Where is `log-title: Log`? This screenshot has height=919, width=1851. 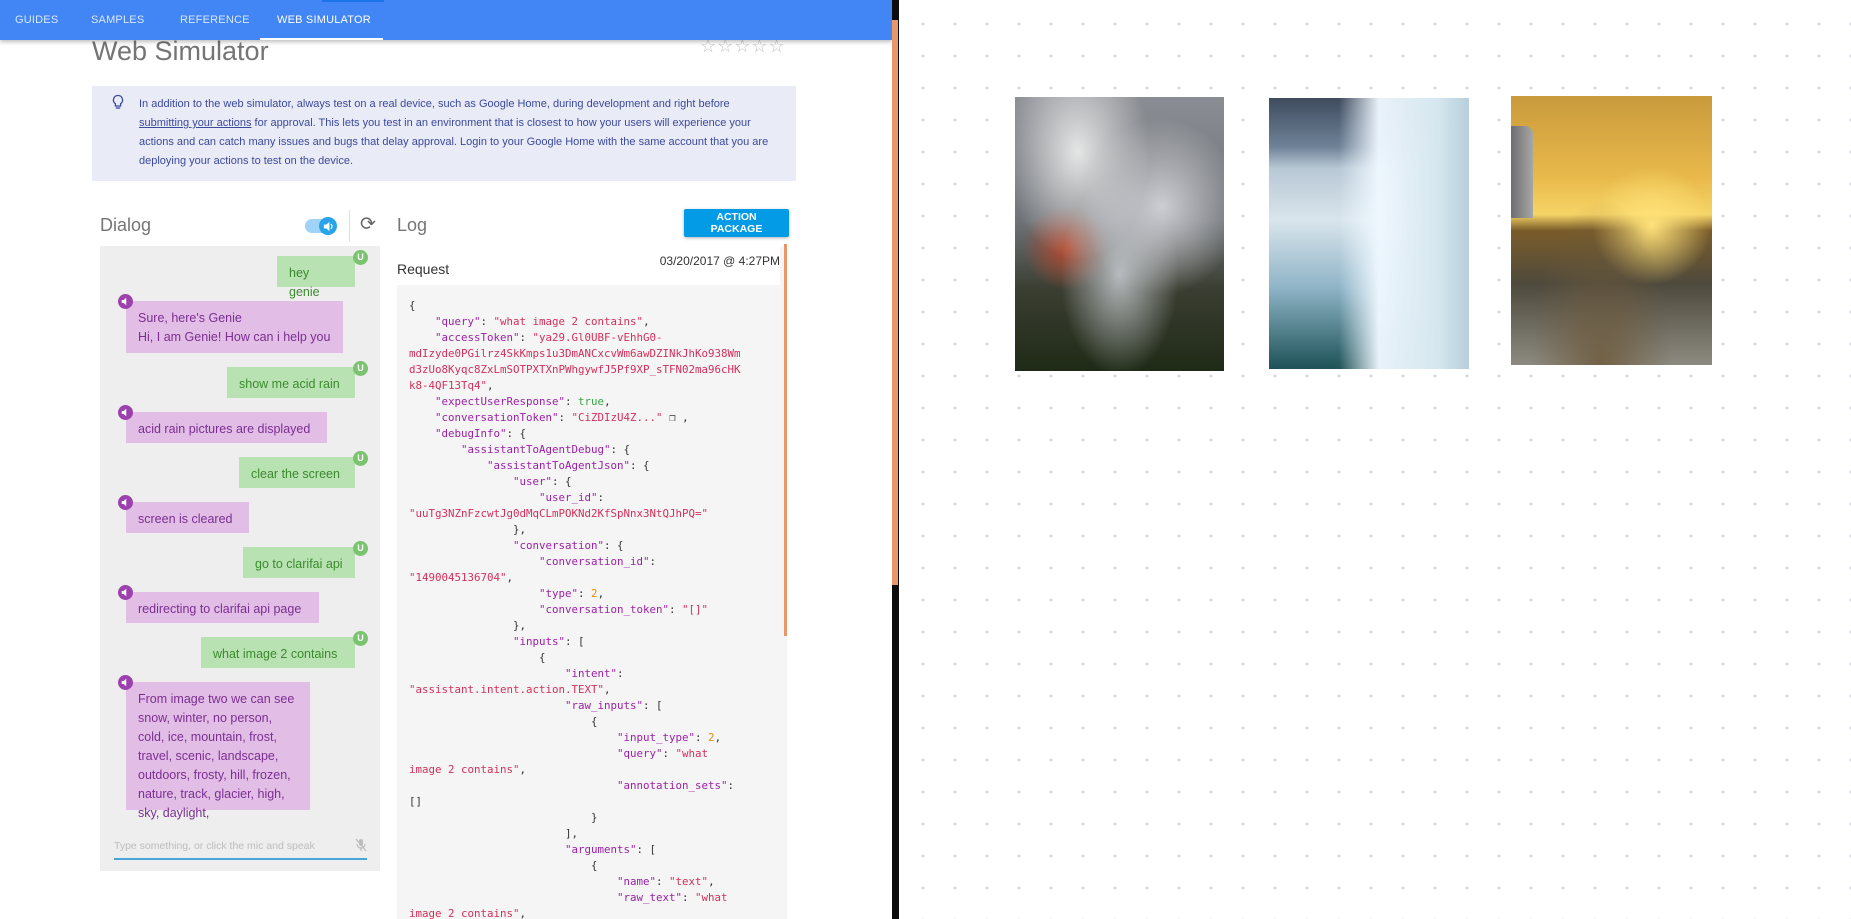
log-title: Log is located at coordinates (412, 225).